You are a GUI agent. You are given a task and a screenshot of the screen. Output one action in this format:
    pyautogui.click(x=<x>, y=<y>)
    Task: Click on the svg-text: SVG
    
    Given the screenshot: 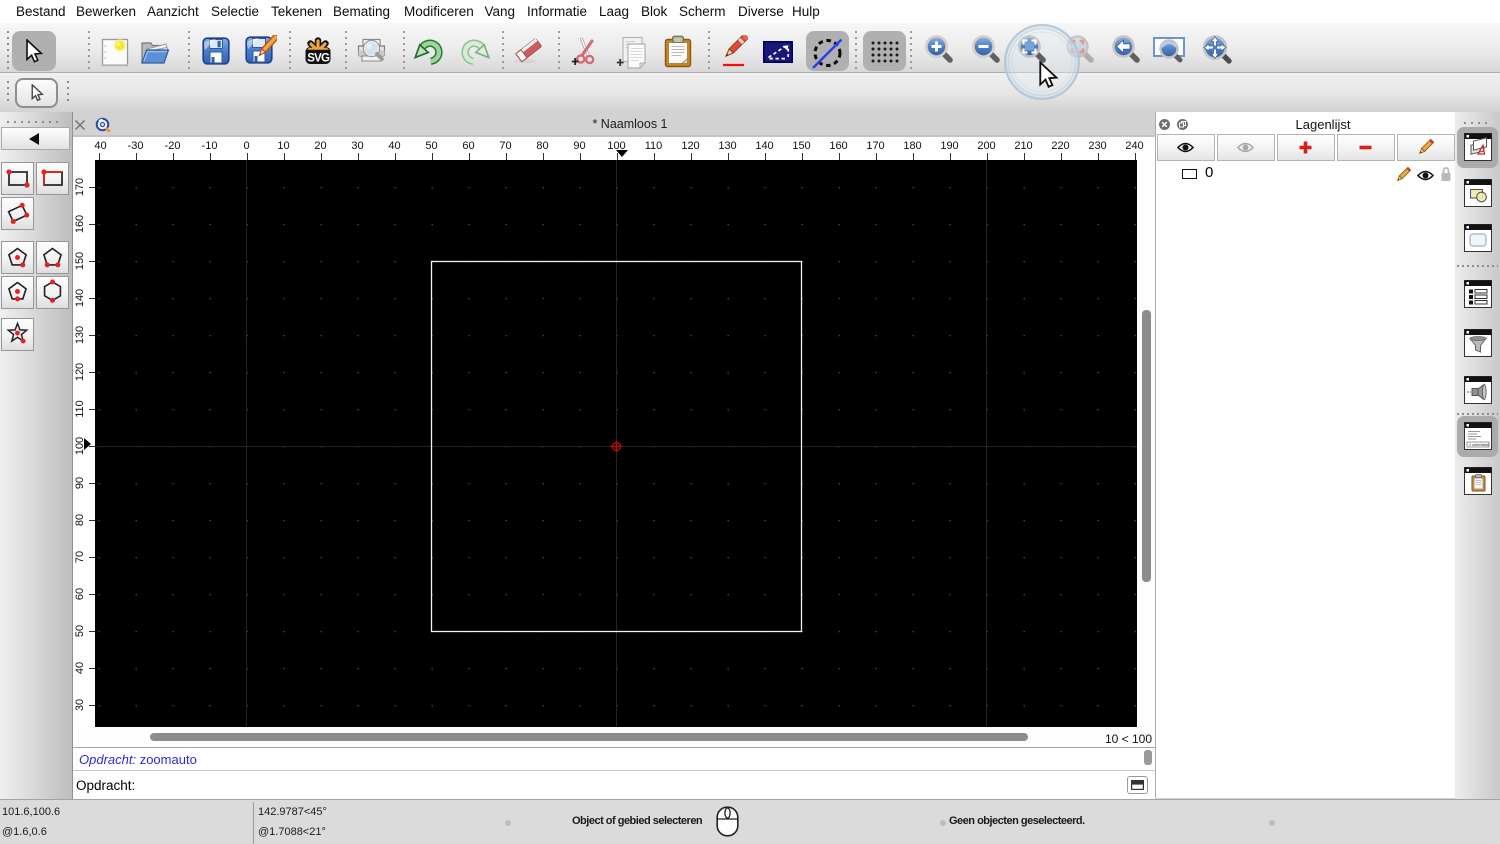 What is the action you would take?
    pyautogui.click(x=318, y=59)
    